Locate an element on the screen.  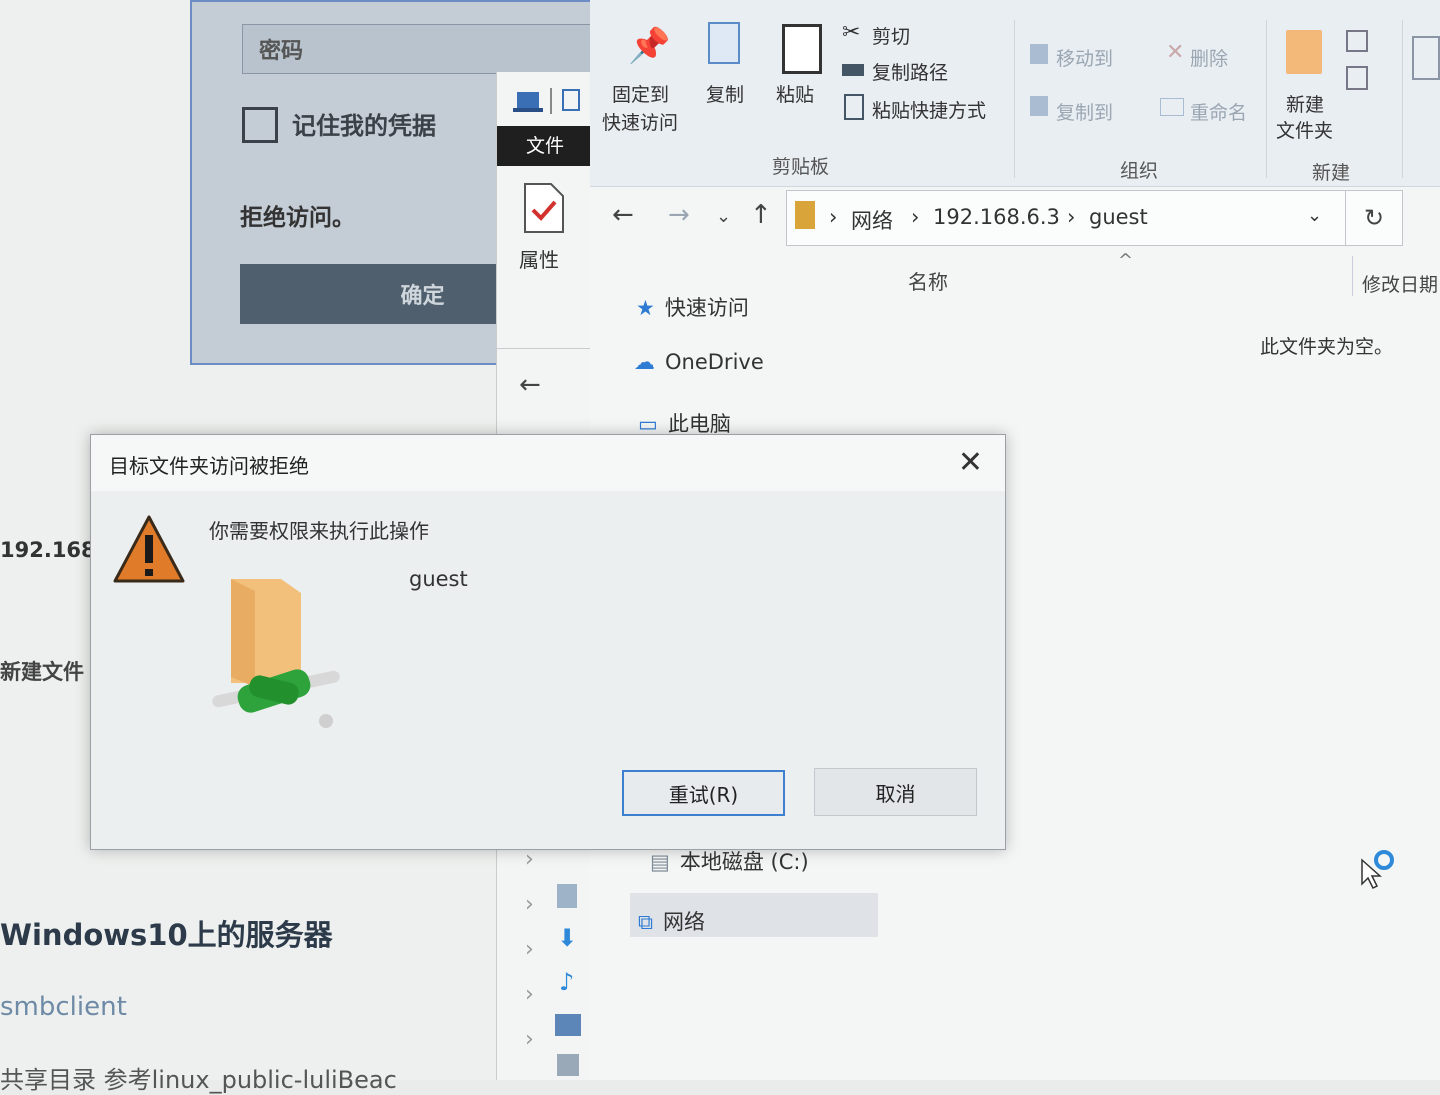
tree-item-quick-access: ★ 快速访问 is located at coordinates (692, 307).